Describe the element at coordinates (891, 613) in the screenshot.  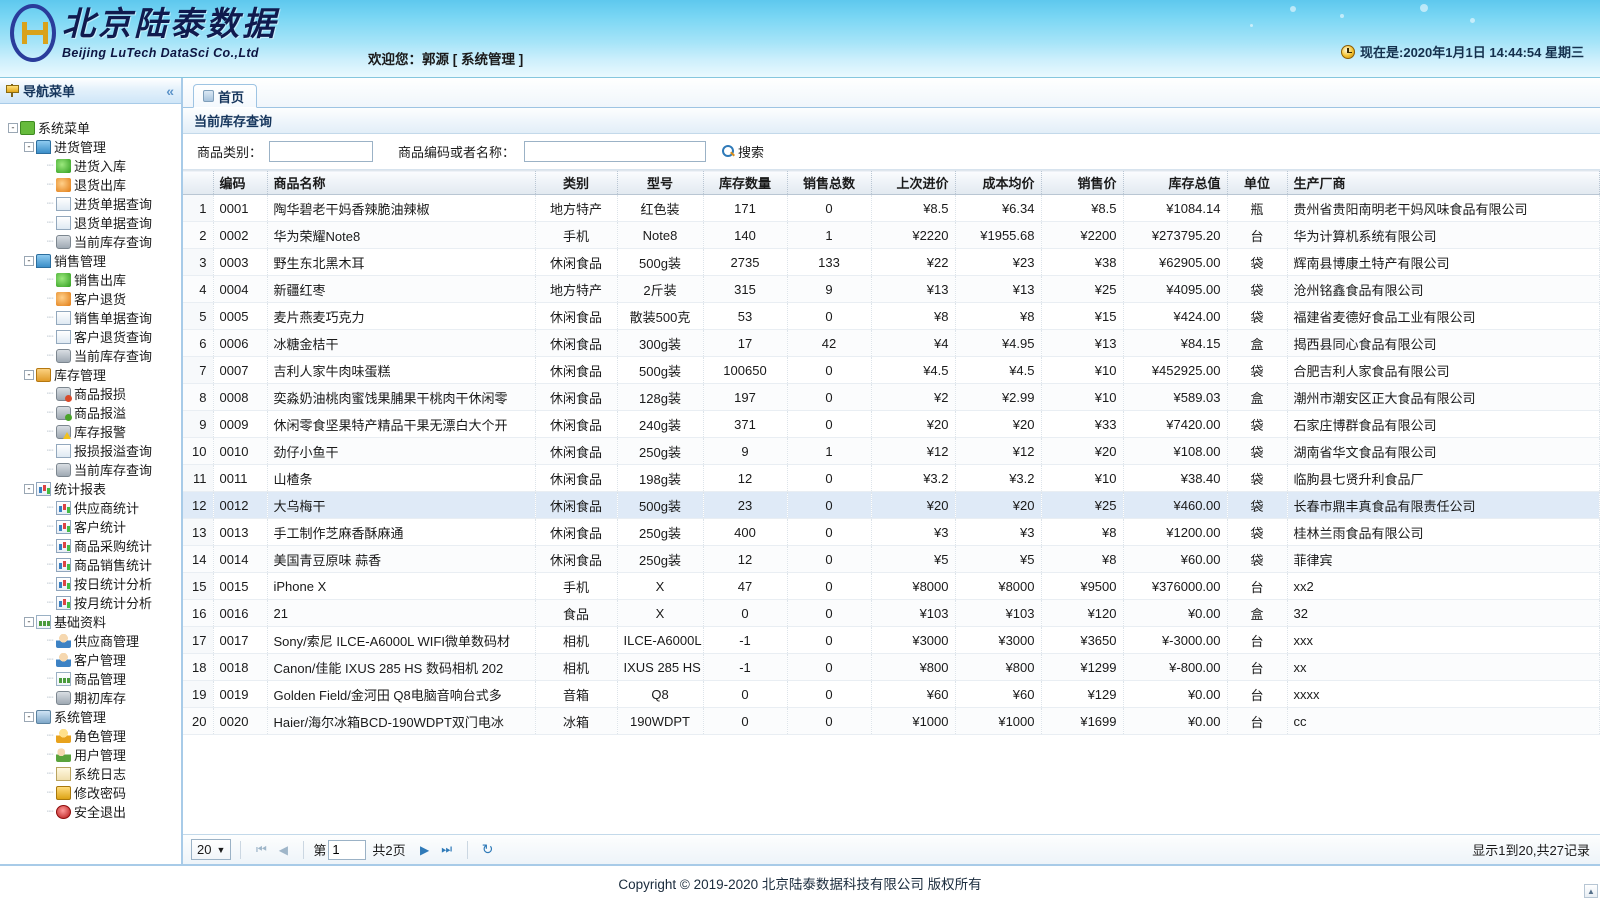
I see `table-row: 16 0016 21 食品 X 0 0 ¥103 ¥103 ¥120 ¥0.00 盒 32` at that location.